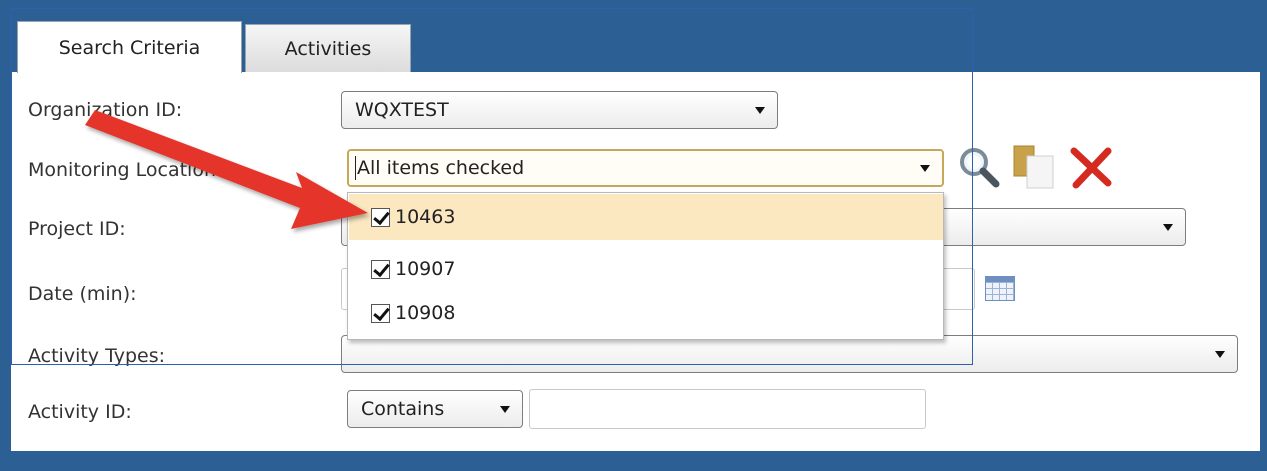  Describe the element at coordinates (5, 235) in the screenshot. I see `frame-left-border` at that location.